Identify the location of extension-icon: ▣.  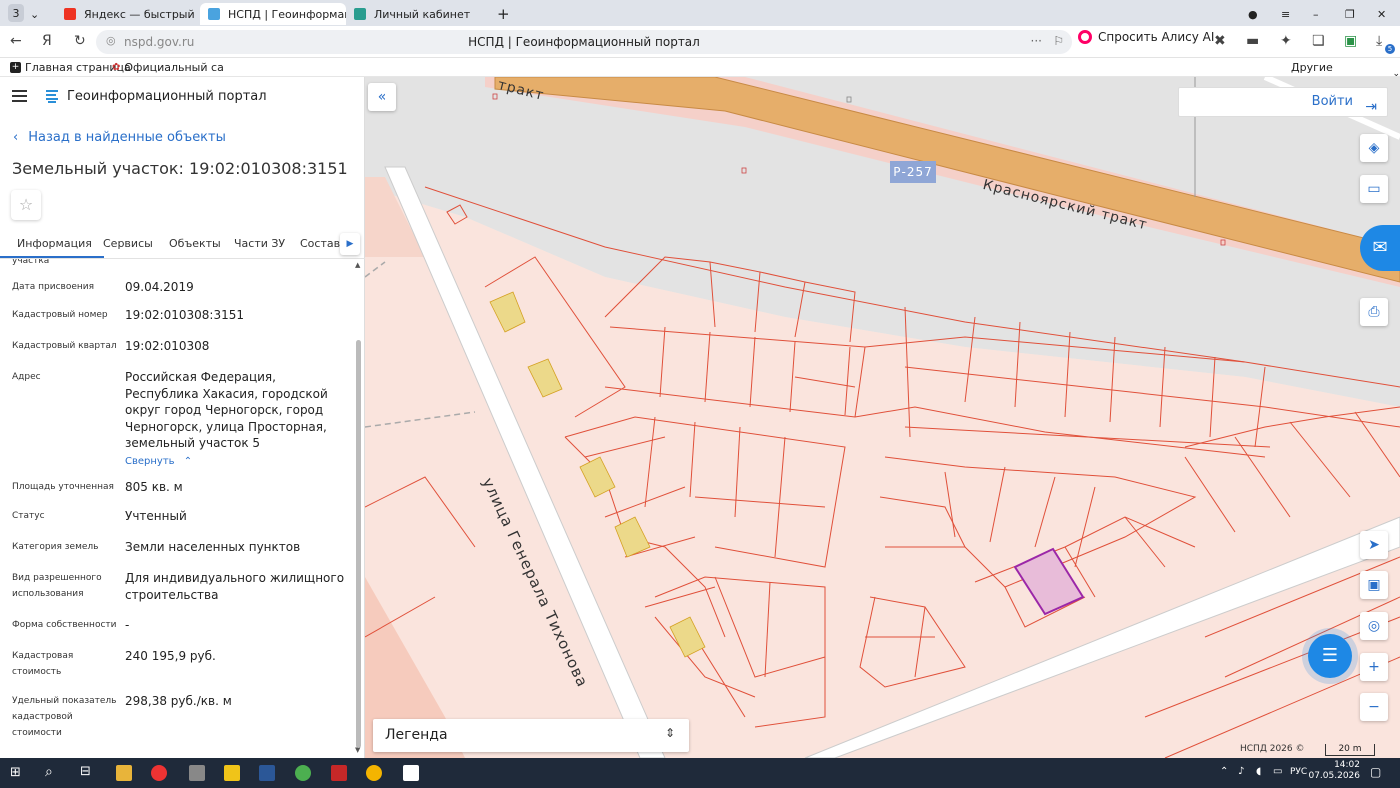
(1350, 41).